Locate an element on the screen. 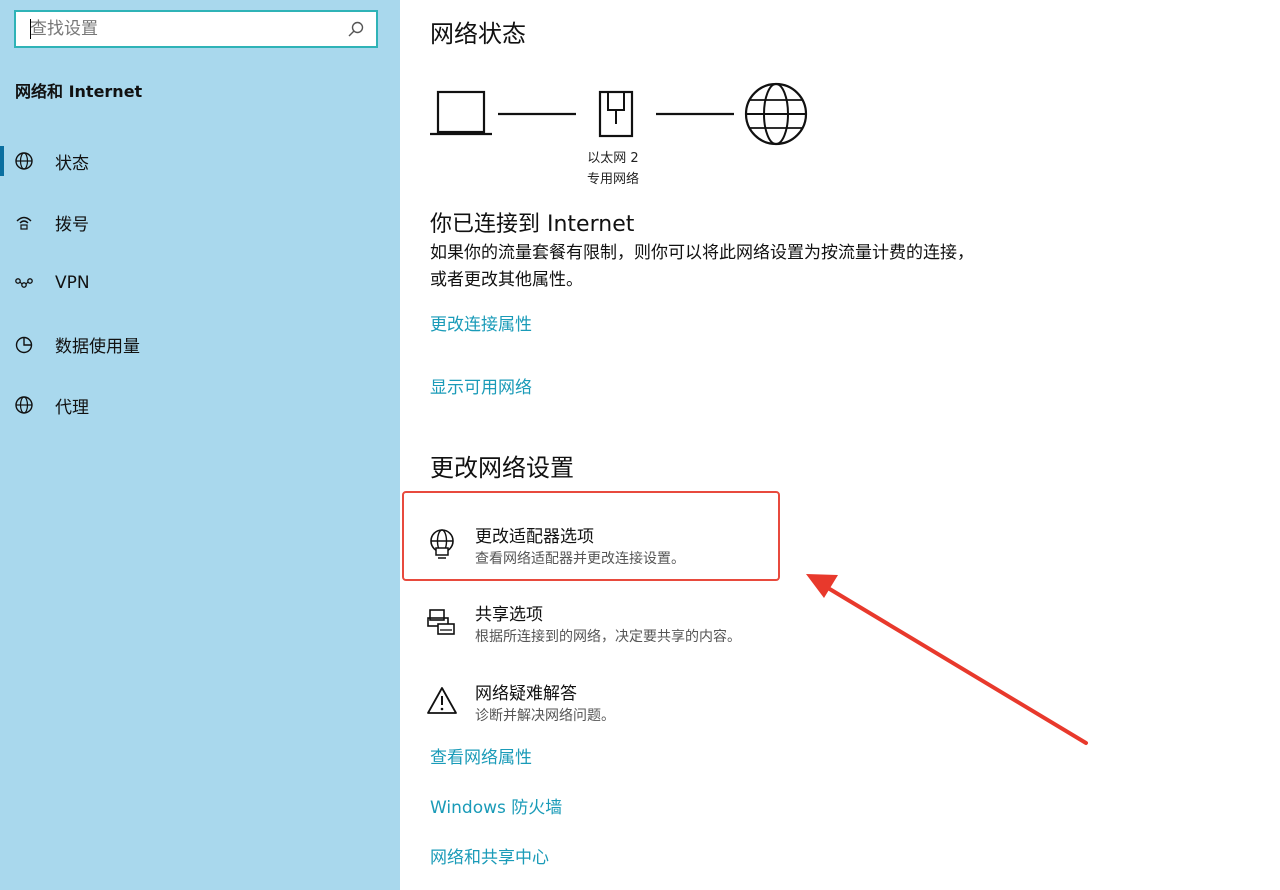 The height and width of the screenshot is (890, 1280). arrow-shaft is located at coordinates (957, 665).